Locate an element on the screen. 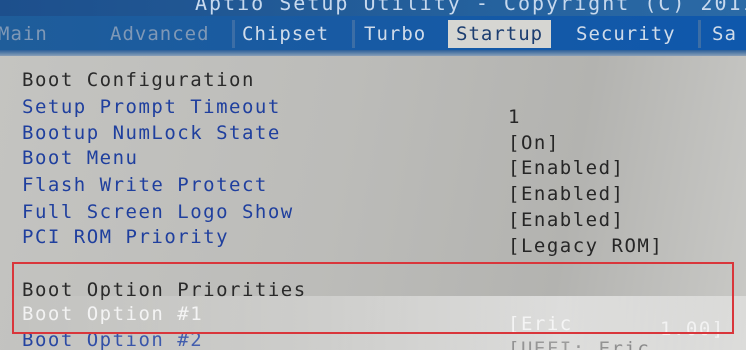 The width and height of the screenshot is (746, 350). value-pci-rom-priority: [Legacy ROM] is located at coordinates (585, 246).